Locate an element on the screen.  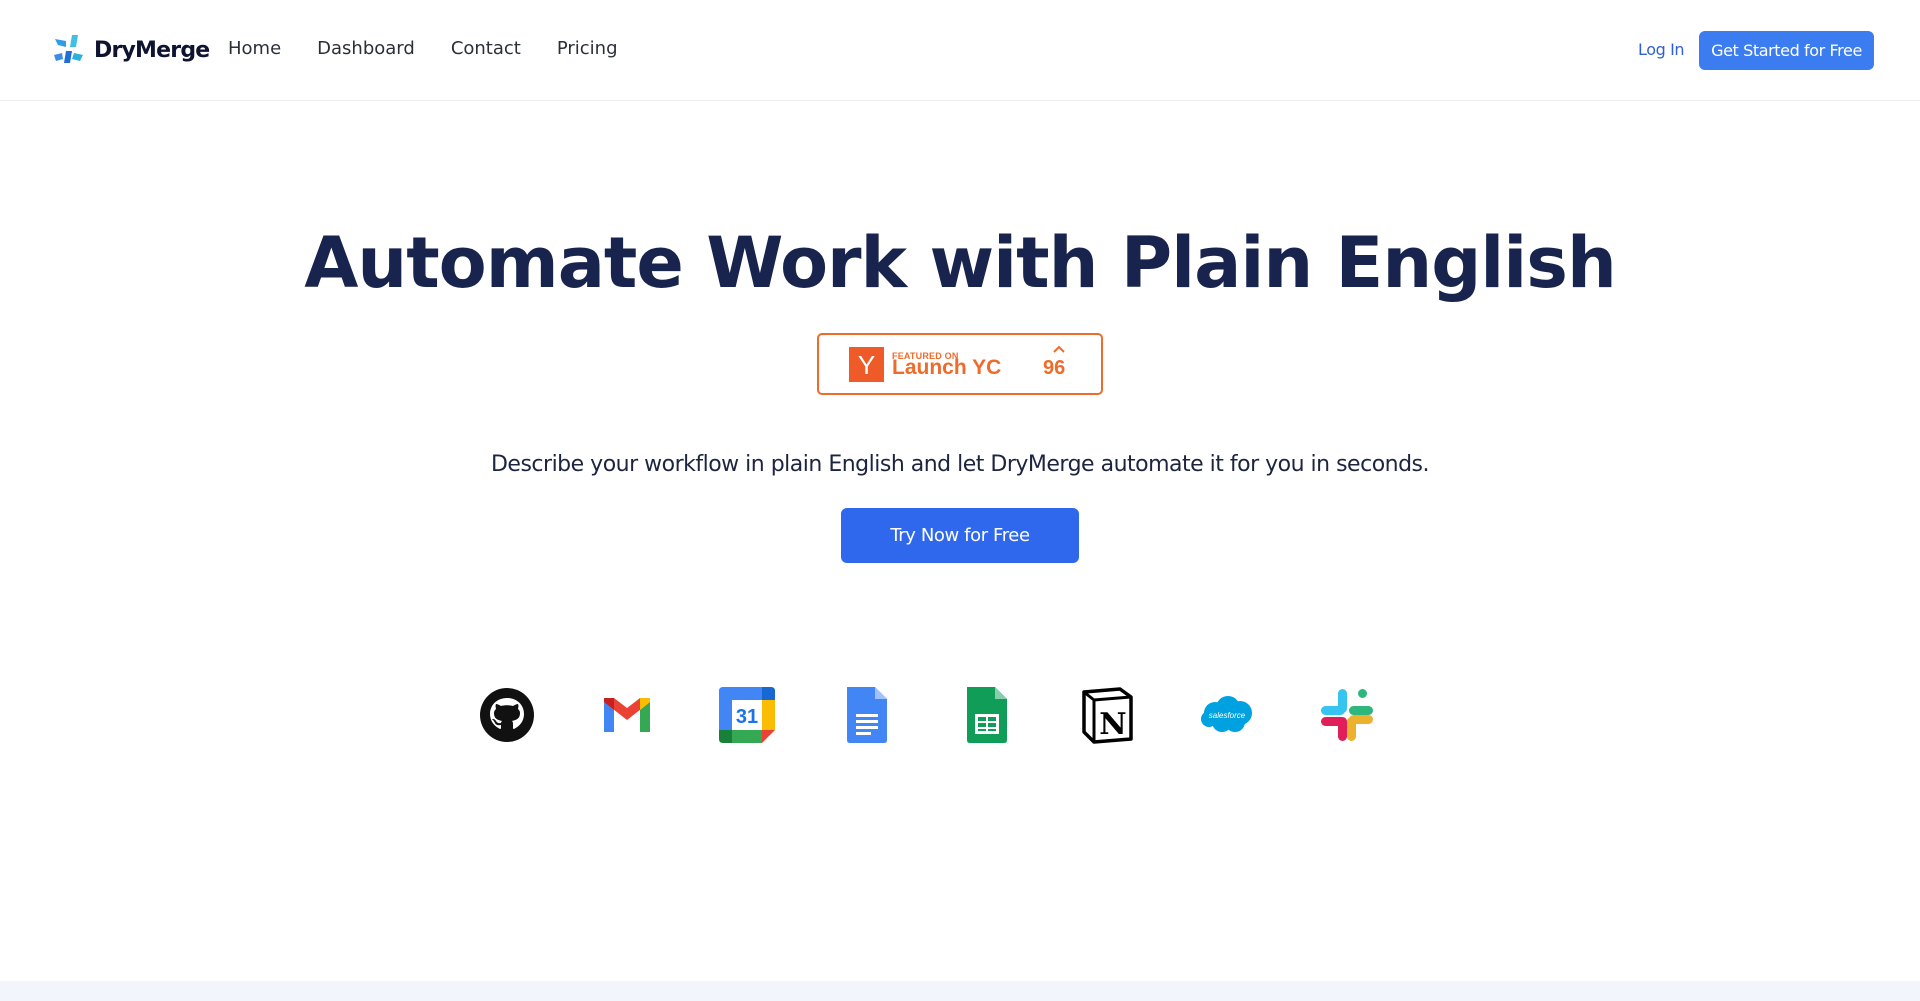
integration-salesforce: salesforce is located at coordinates (1227, 715).